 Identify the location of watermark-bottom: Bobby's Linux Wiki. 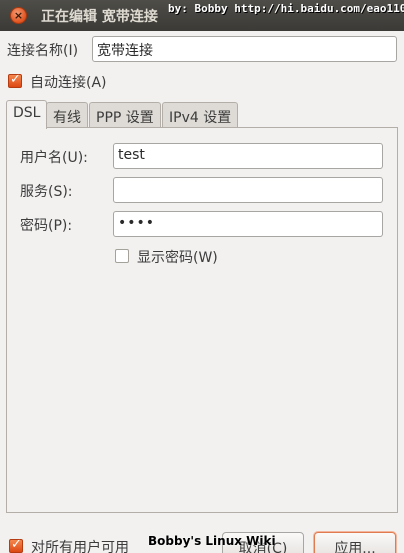
(212, 541).